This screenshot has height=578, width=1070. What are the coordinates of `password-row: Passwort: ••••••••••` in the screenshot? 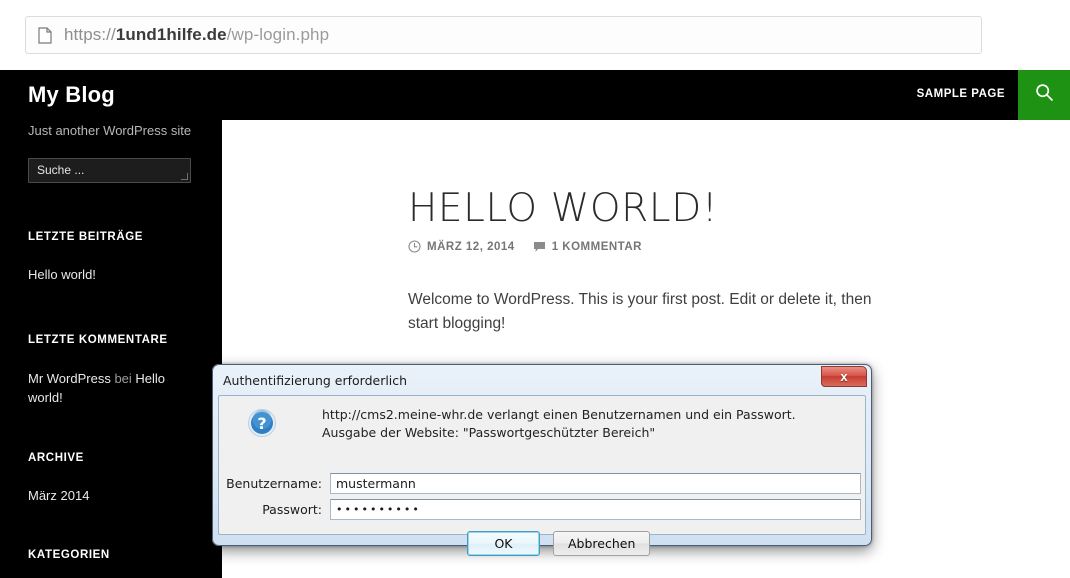 It's located at (542, 509).